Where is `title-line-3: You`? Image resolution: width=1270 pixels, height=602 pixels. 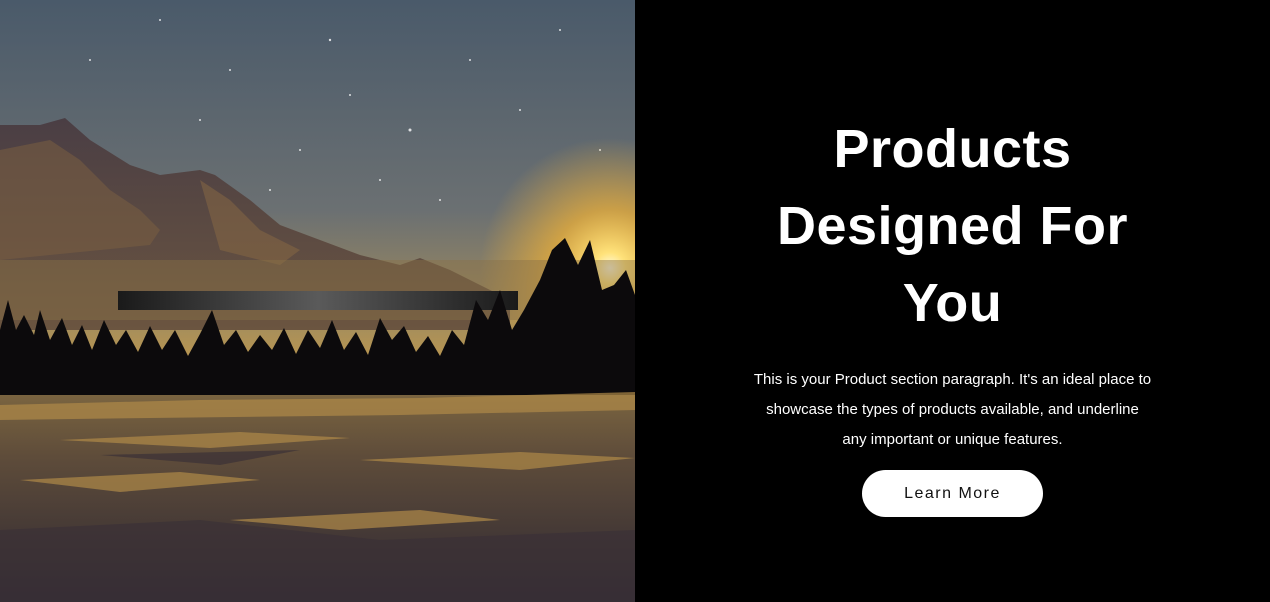 title-line-3: You is located at coordinates (952, 303).